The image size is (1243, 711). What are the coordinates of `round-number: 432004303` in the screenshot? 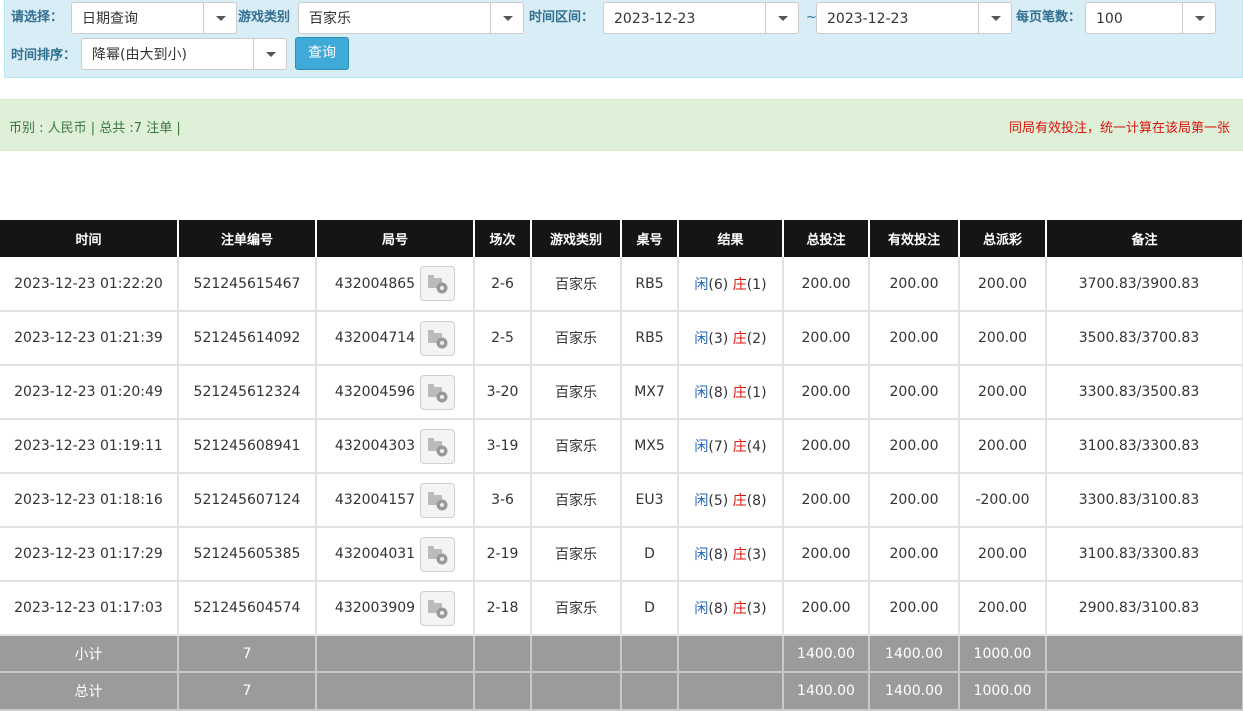 It's located at (375, 446).